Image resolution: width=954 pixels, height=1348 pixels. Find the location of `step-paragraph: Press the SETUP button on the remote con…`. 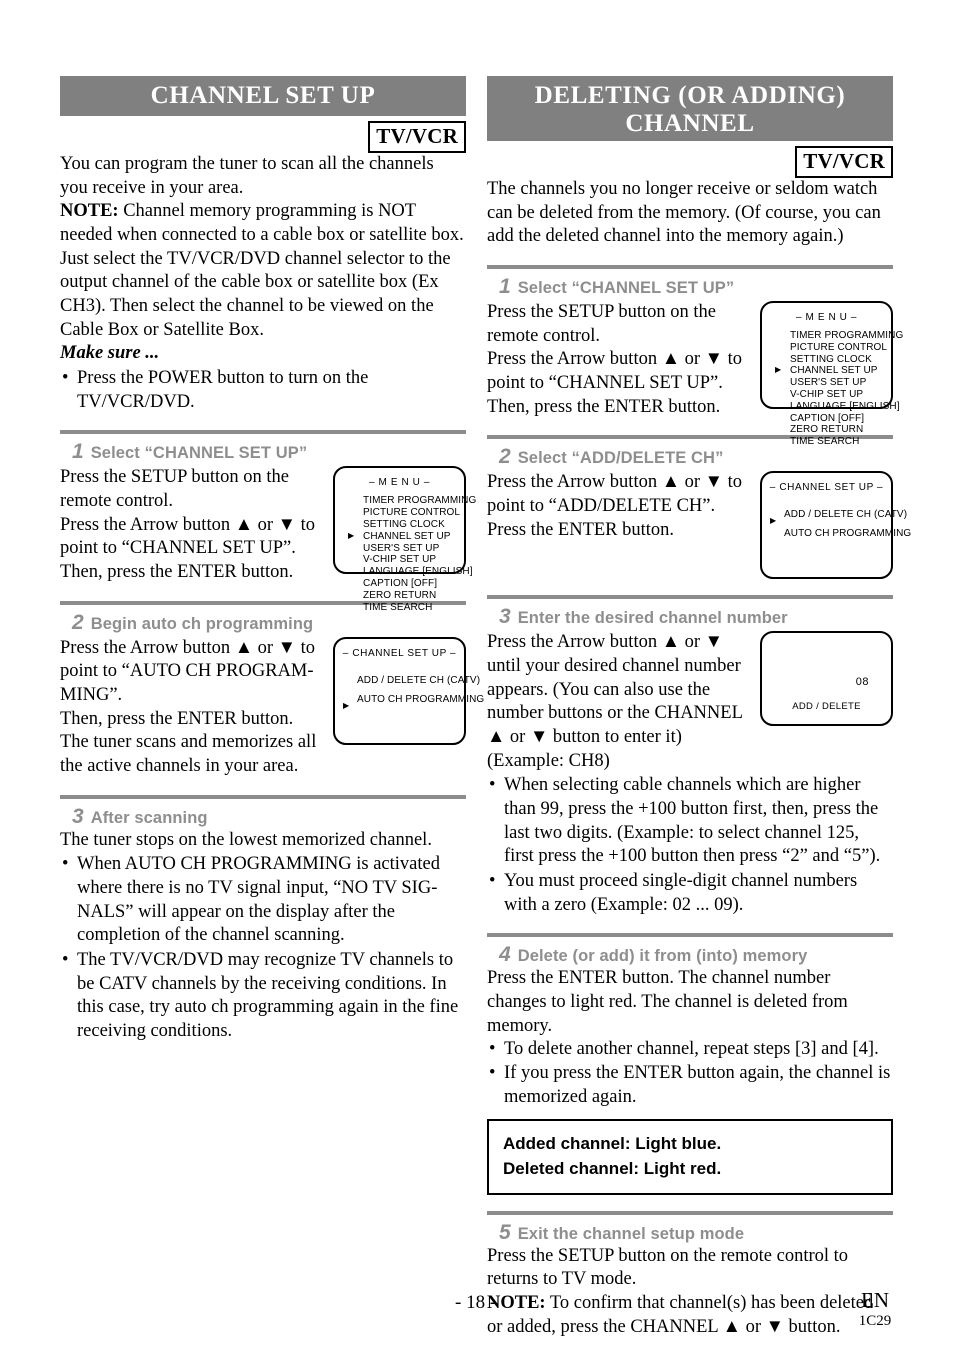

step-paragraph: Press the SETUP button on the remote con… is located at coordinates (602, 324).